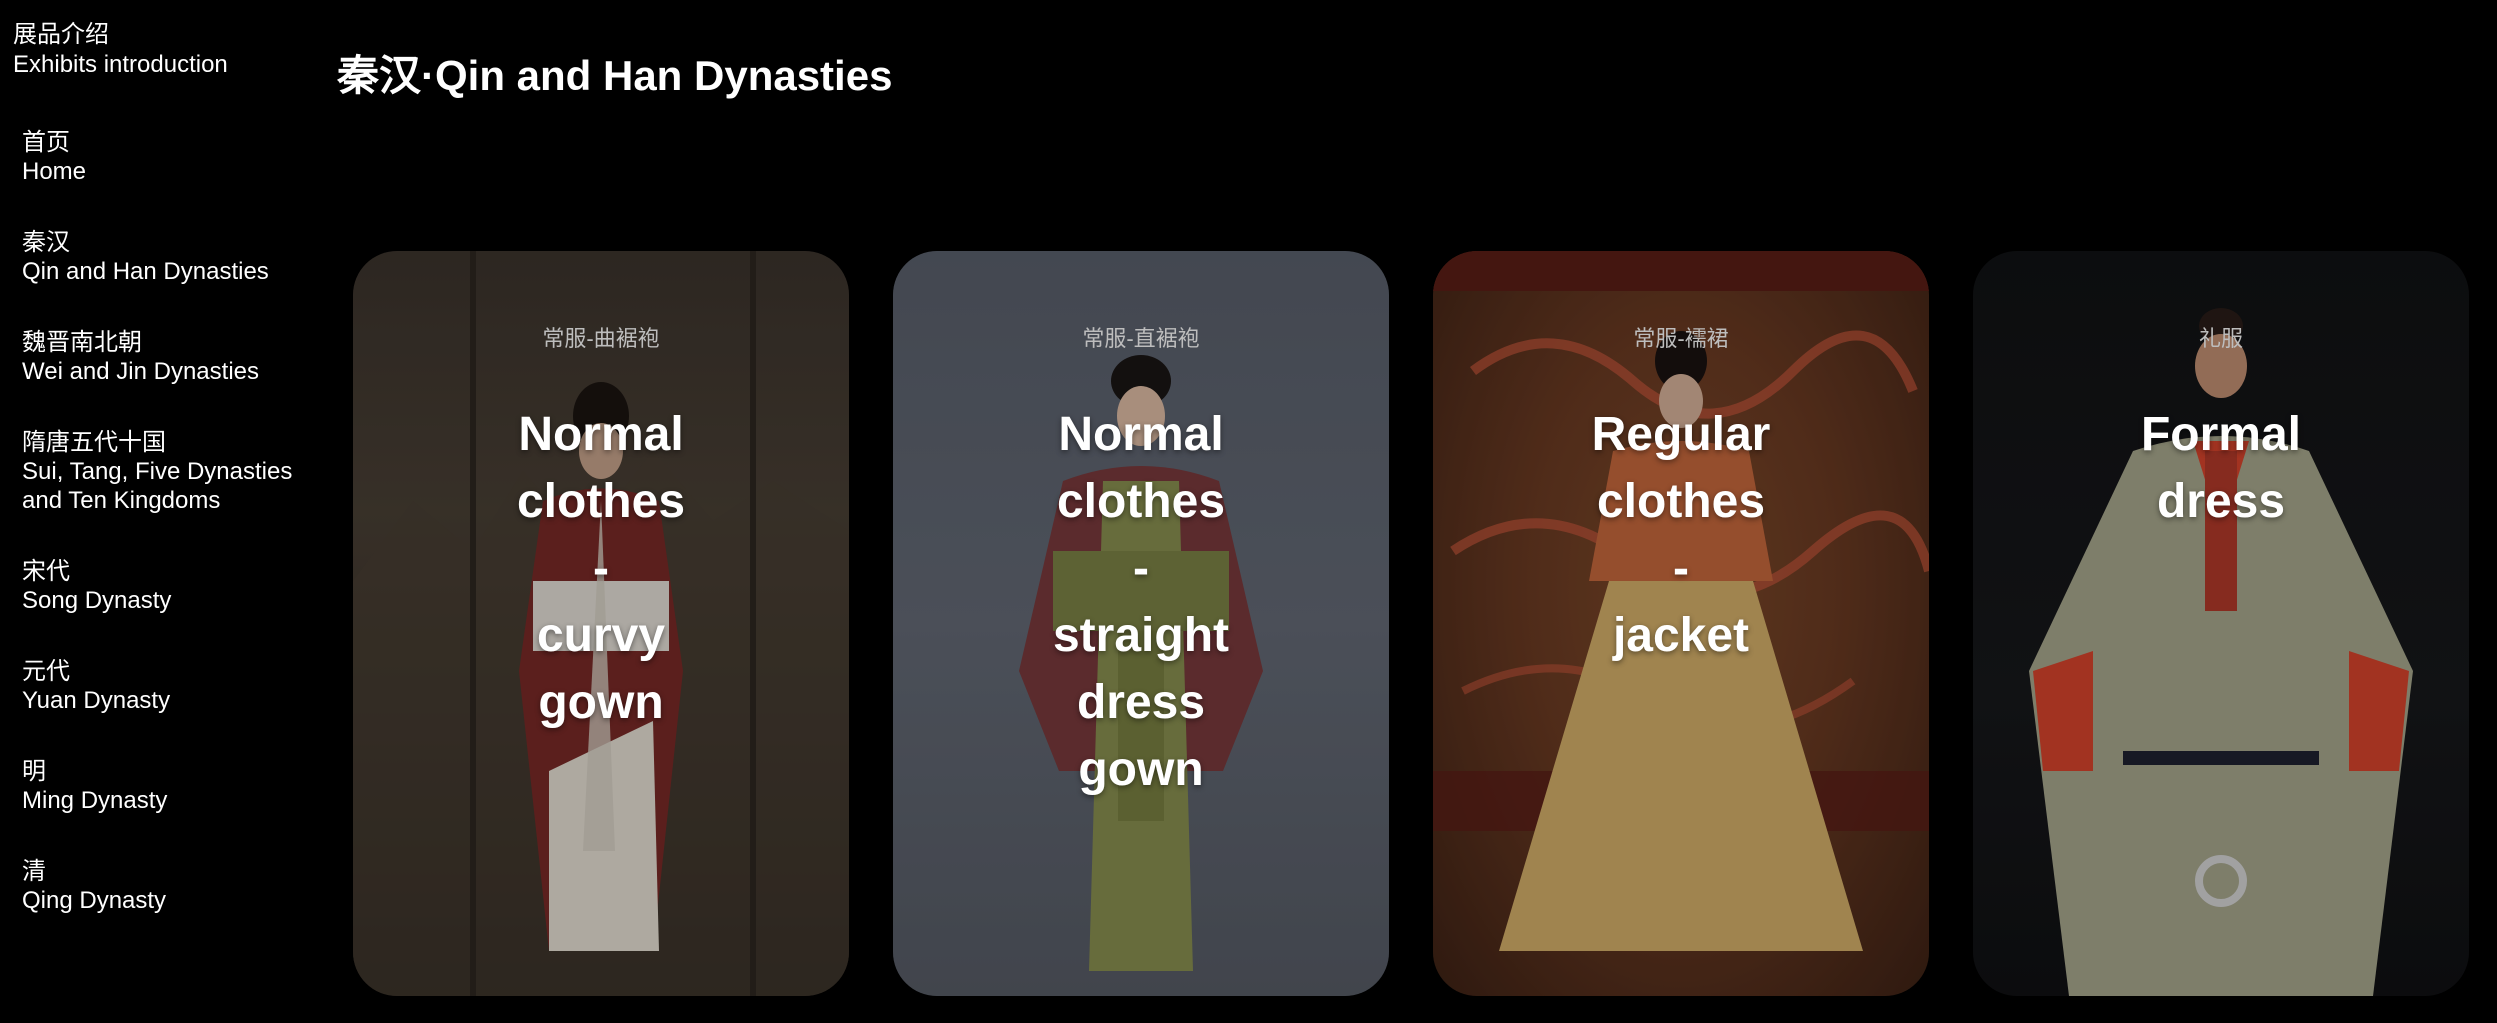 The height and width of the screenshot is (1023, 2497). I want to click on card-tag: 常服-曲裾袍, so click(601, 338).